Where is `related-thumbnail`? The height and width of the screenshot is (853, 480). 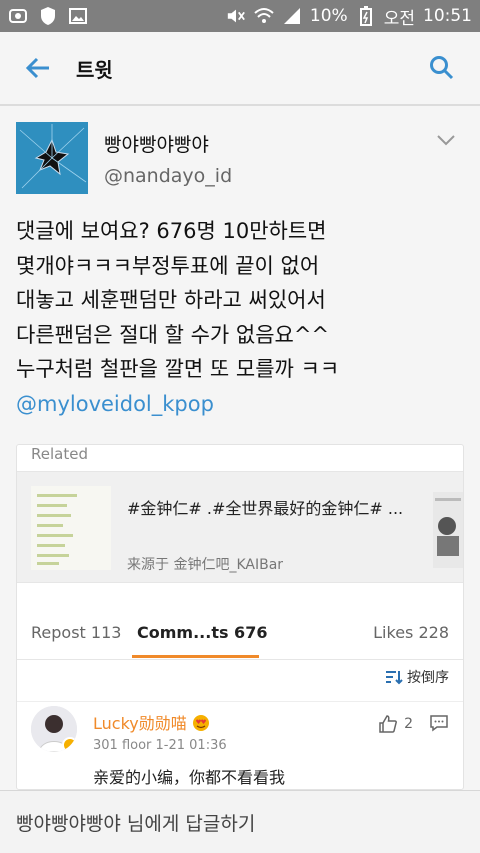
related-thumbnail is located at coordinates (71, 528).